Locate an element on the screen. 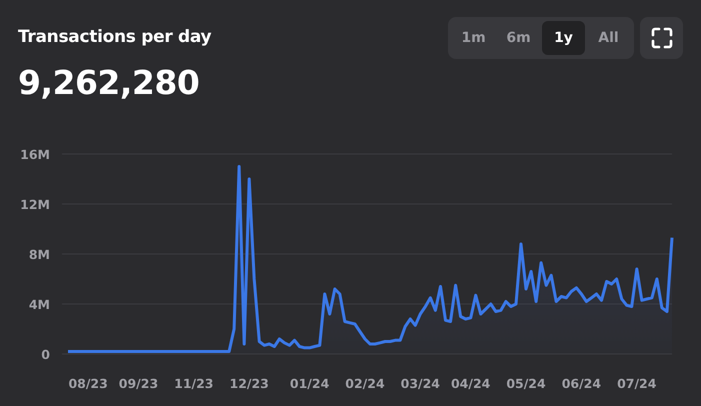 The image size is (701, 406). x-axis-label: 12/23 is located at coordinates (249, 383).